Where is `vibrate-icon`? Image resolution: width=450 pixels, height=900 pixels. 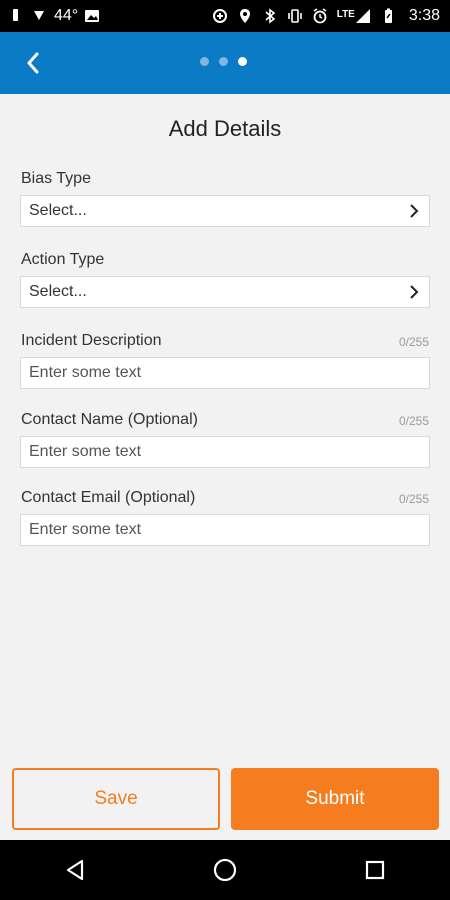
vibrate-icon is located at coordinates (294, 16).